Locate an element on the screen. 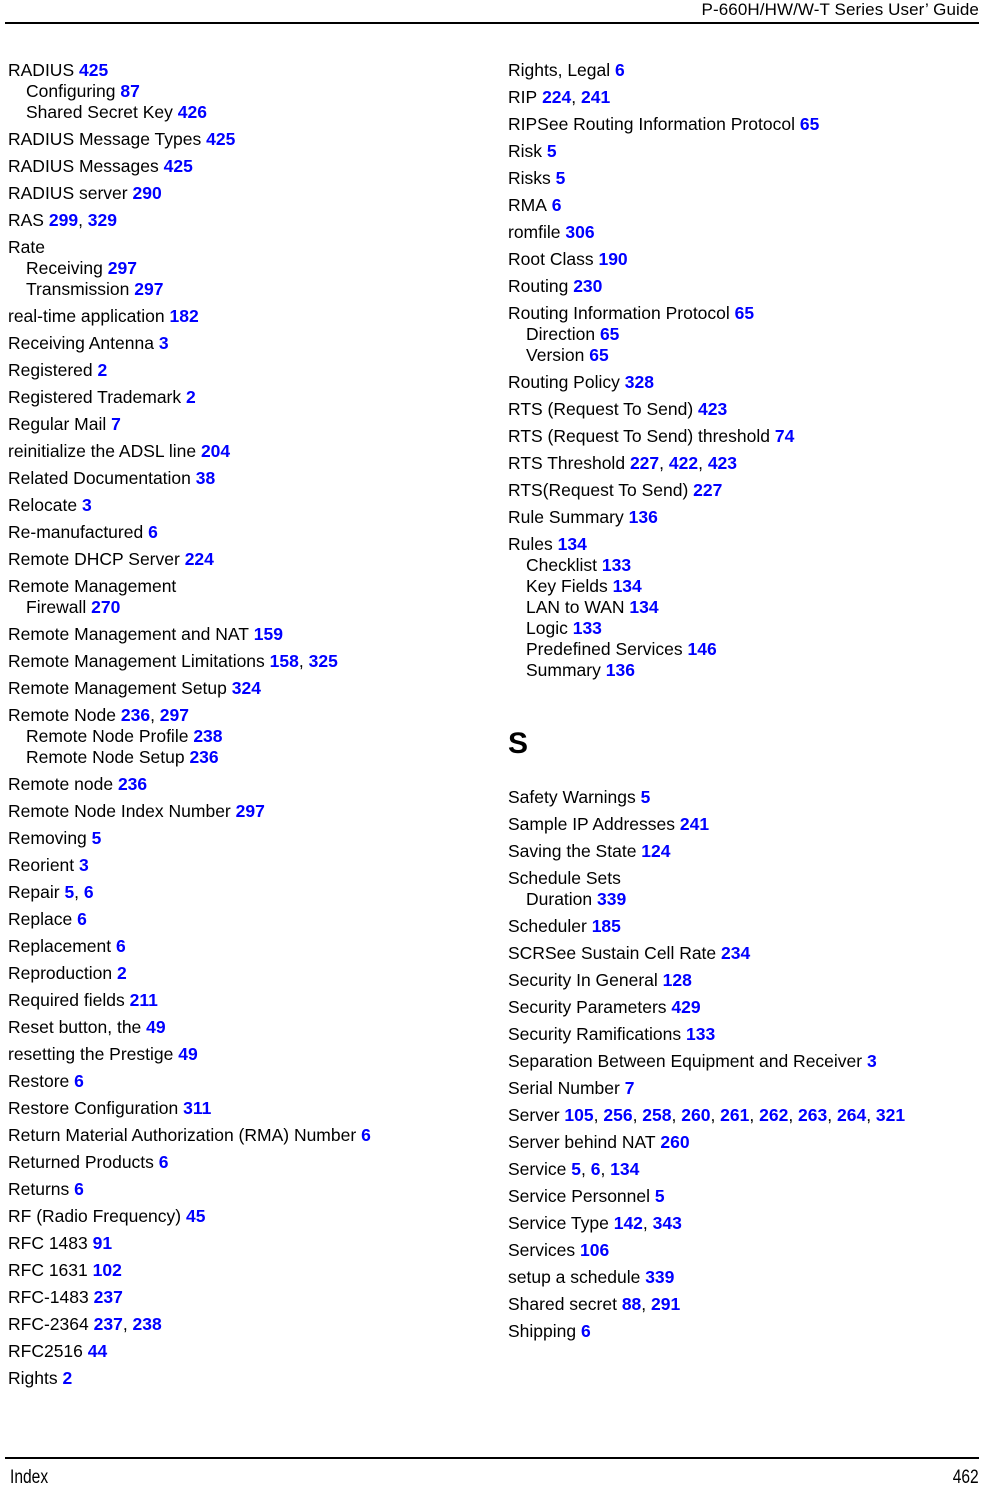 This screenshot has width=981, height=1499. index-entry-page-numbers: 106 is located at coordinates (592, 1250).